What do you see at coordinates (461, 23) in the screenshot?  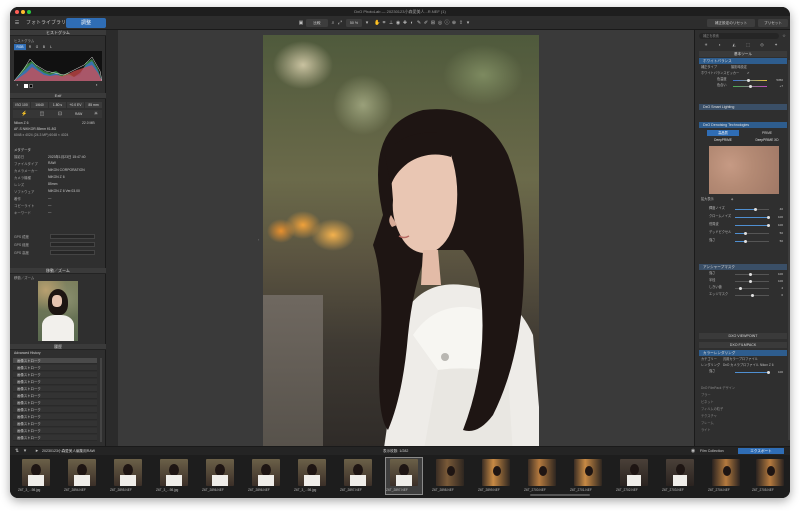 I see `export-icon: ⇪` at bounding box center [461, 23].